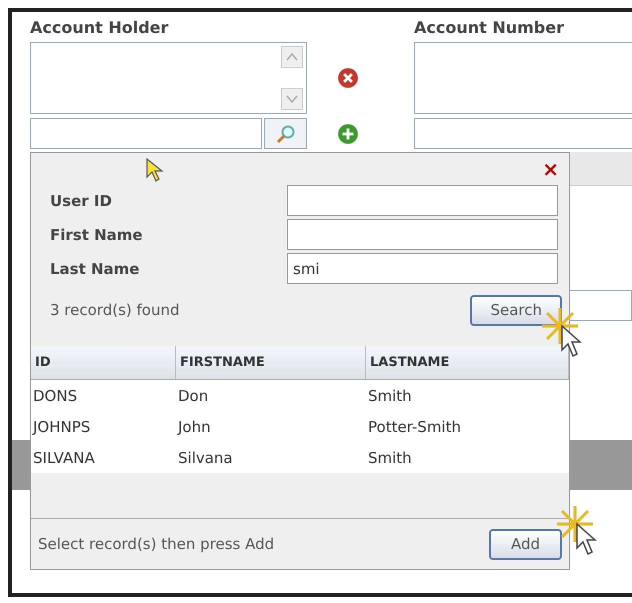  What do you see at coordinates (95, 269) in the screenshot?
I see `field-label: Last Name` at bounding box center [95, 269].